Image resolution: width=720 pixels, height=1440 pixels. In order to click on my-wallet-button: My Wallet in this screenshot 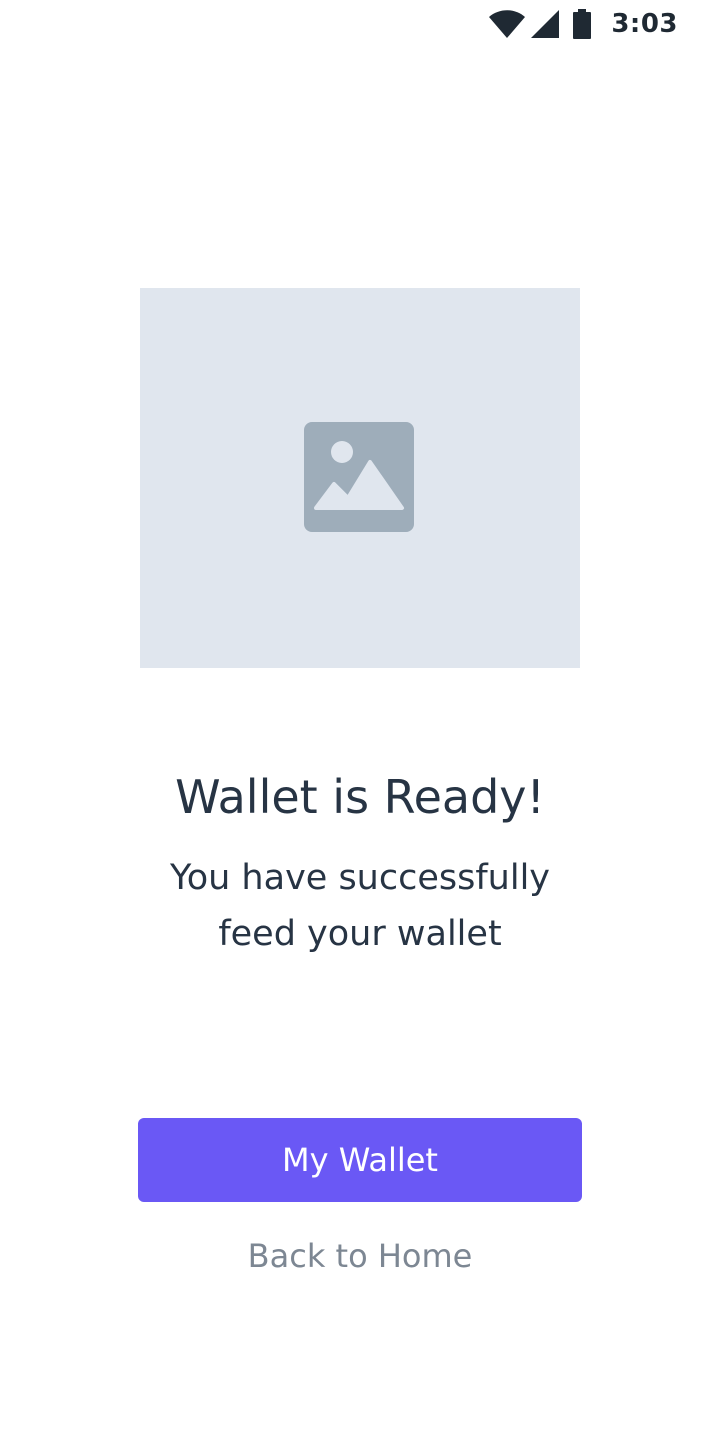, I will do `click(360, 1160)`.